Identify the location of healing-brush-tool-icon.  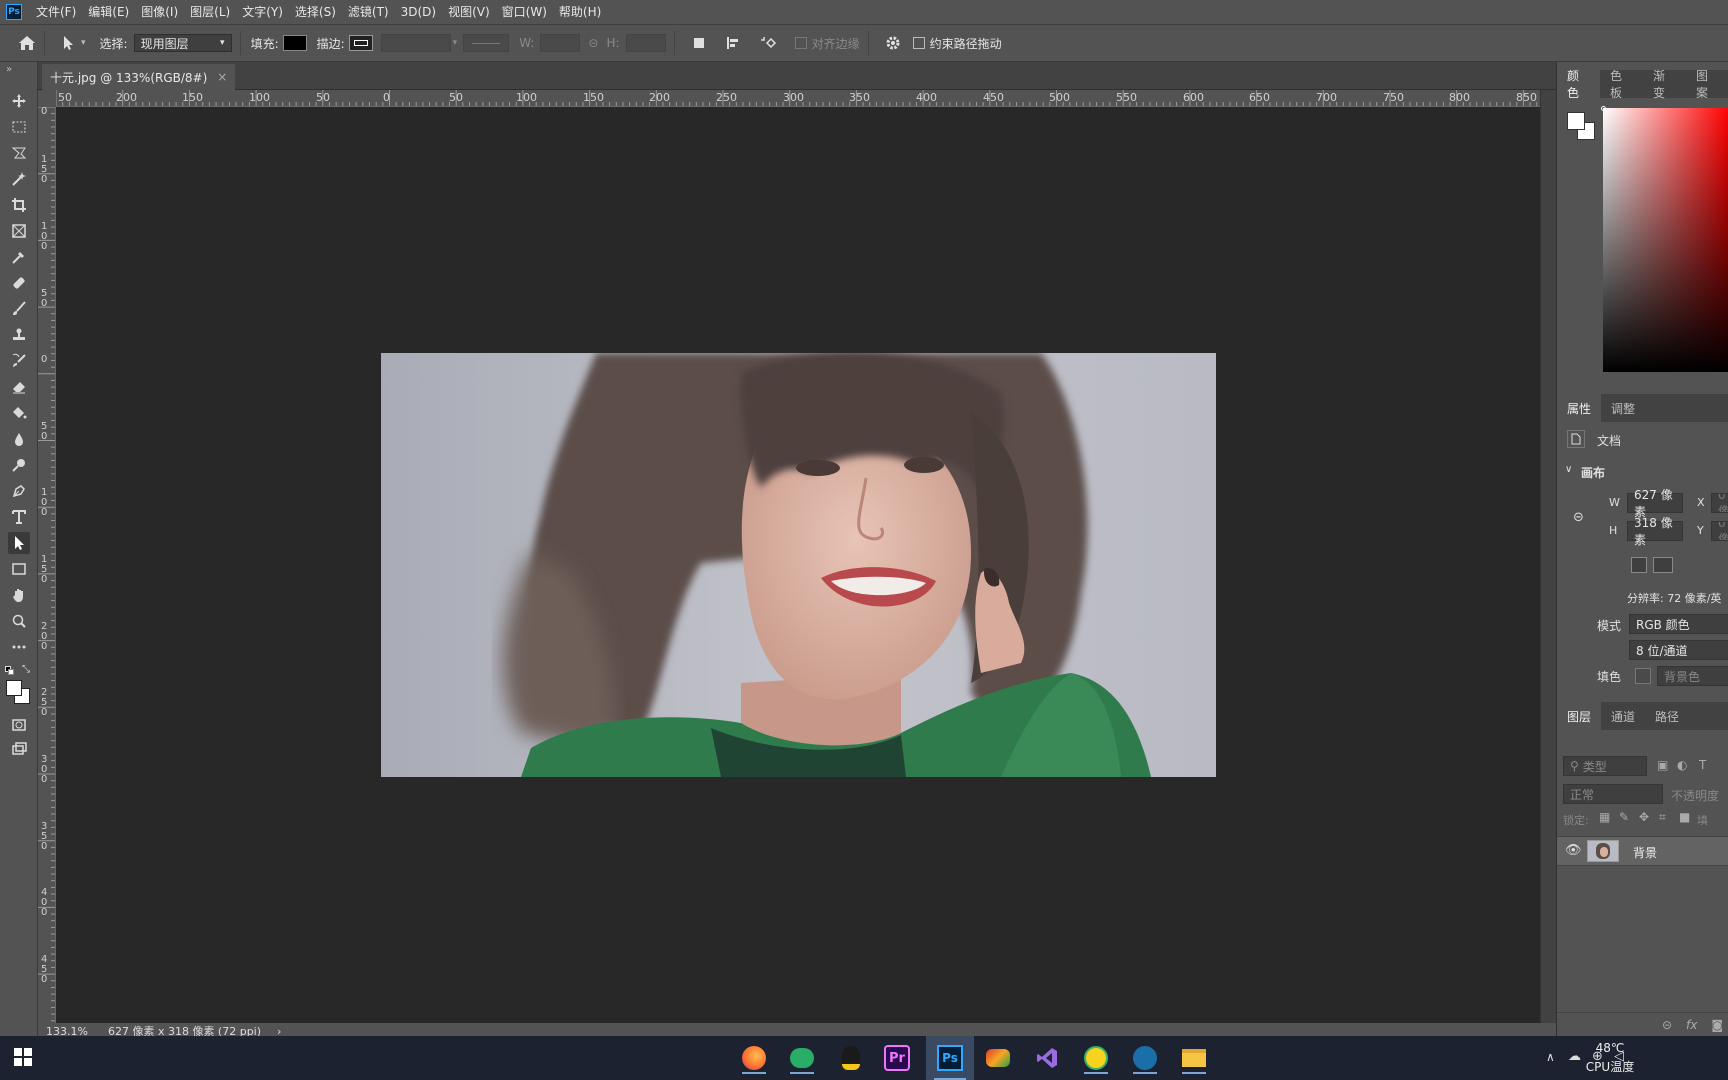
(19, 283).